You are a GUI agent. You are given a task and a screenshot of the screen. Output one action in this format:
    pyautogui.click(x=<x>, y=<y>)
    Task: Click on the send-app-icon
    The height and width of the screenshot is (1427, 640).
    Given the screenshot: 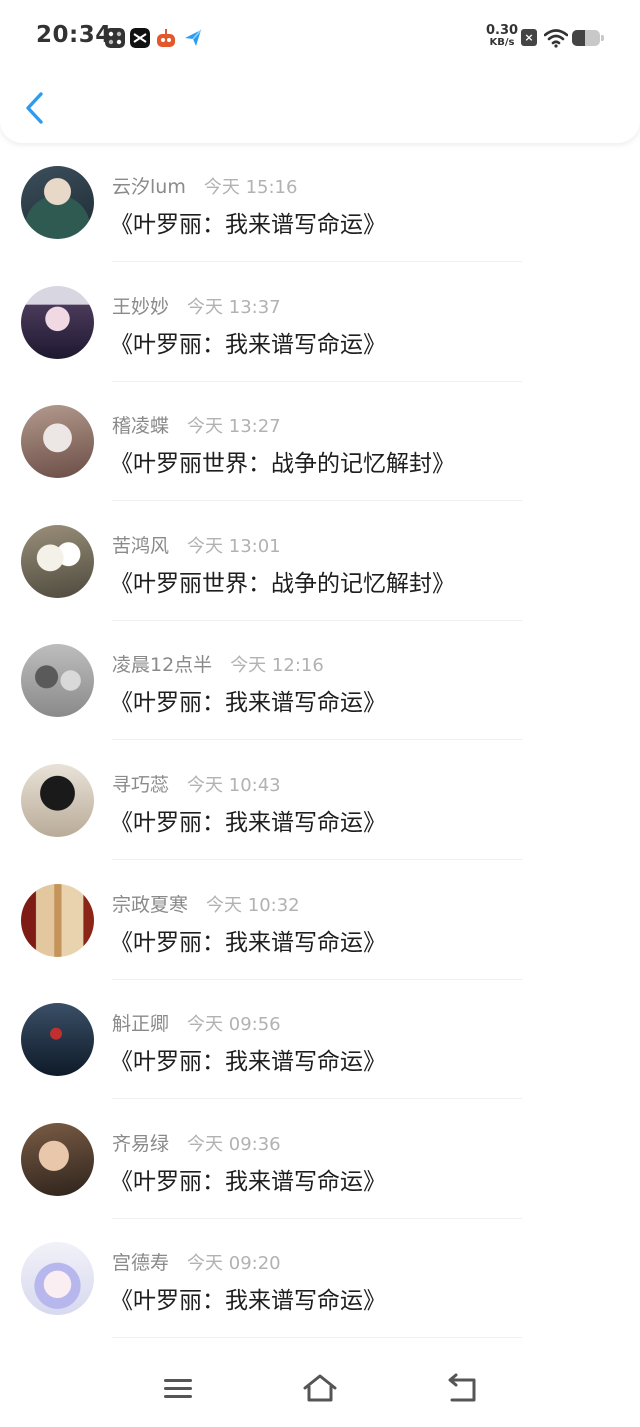 What is the action you would take?
    pyautogui.click(x=193, y=37)
    